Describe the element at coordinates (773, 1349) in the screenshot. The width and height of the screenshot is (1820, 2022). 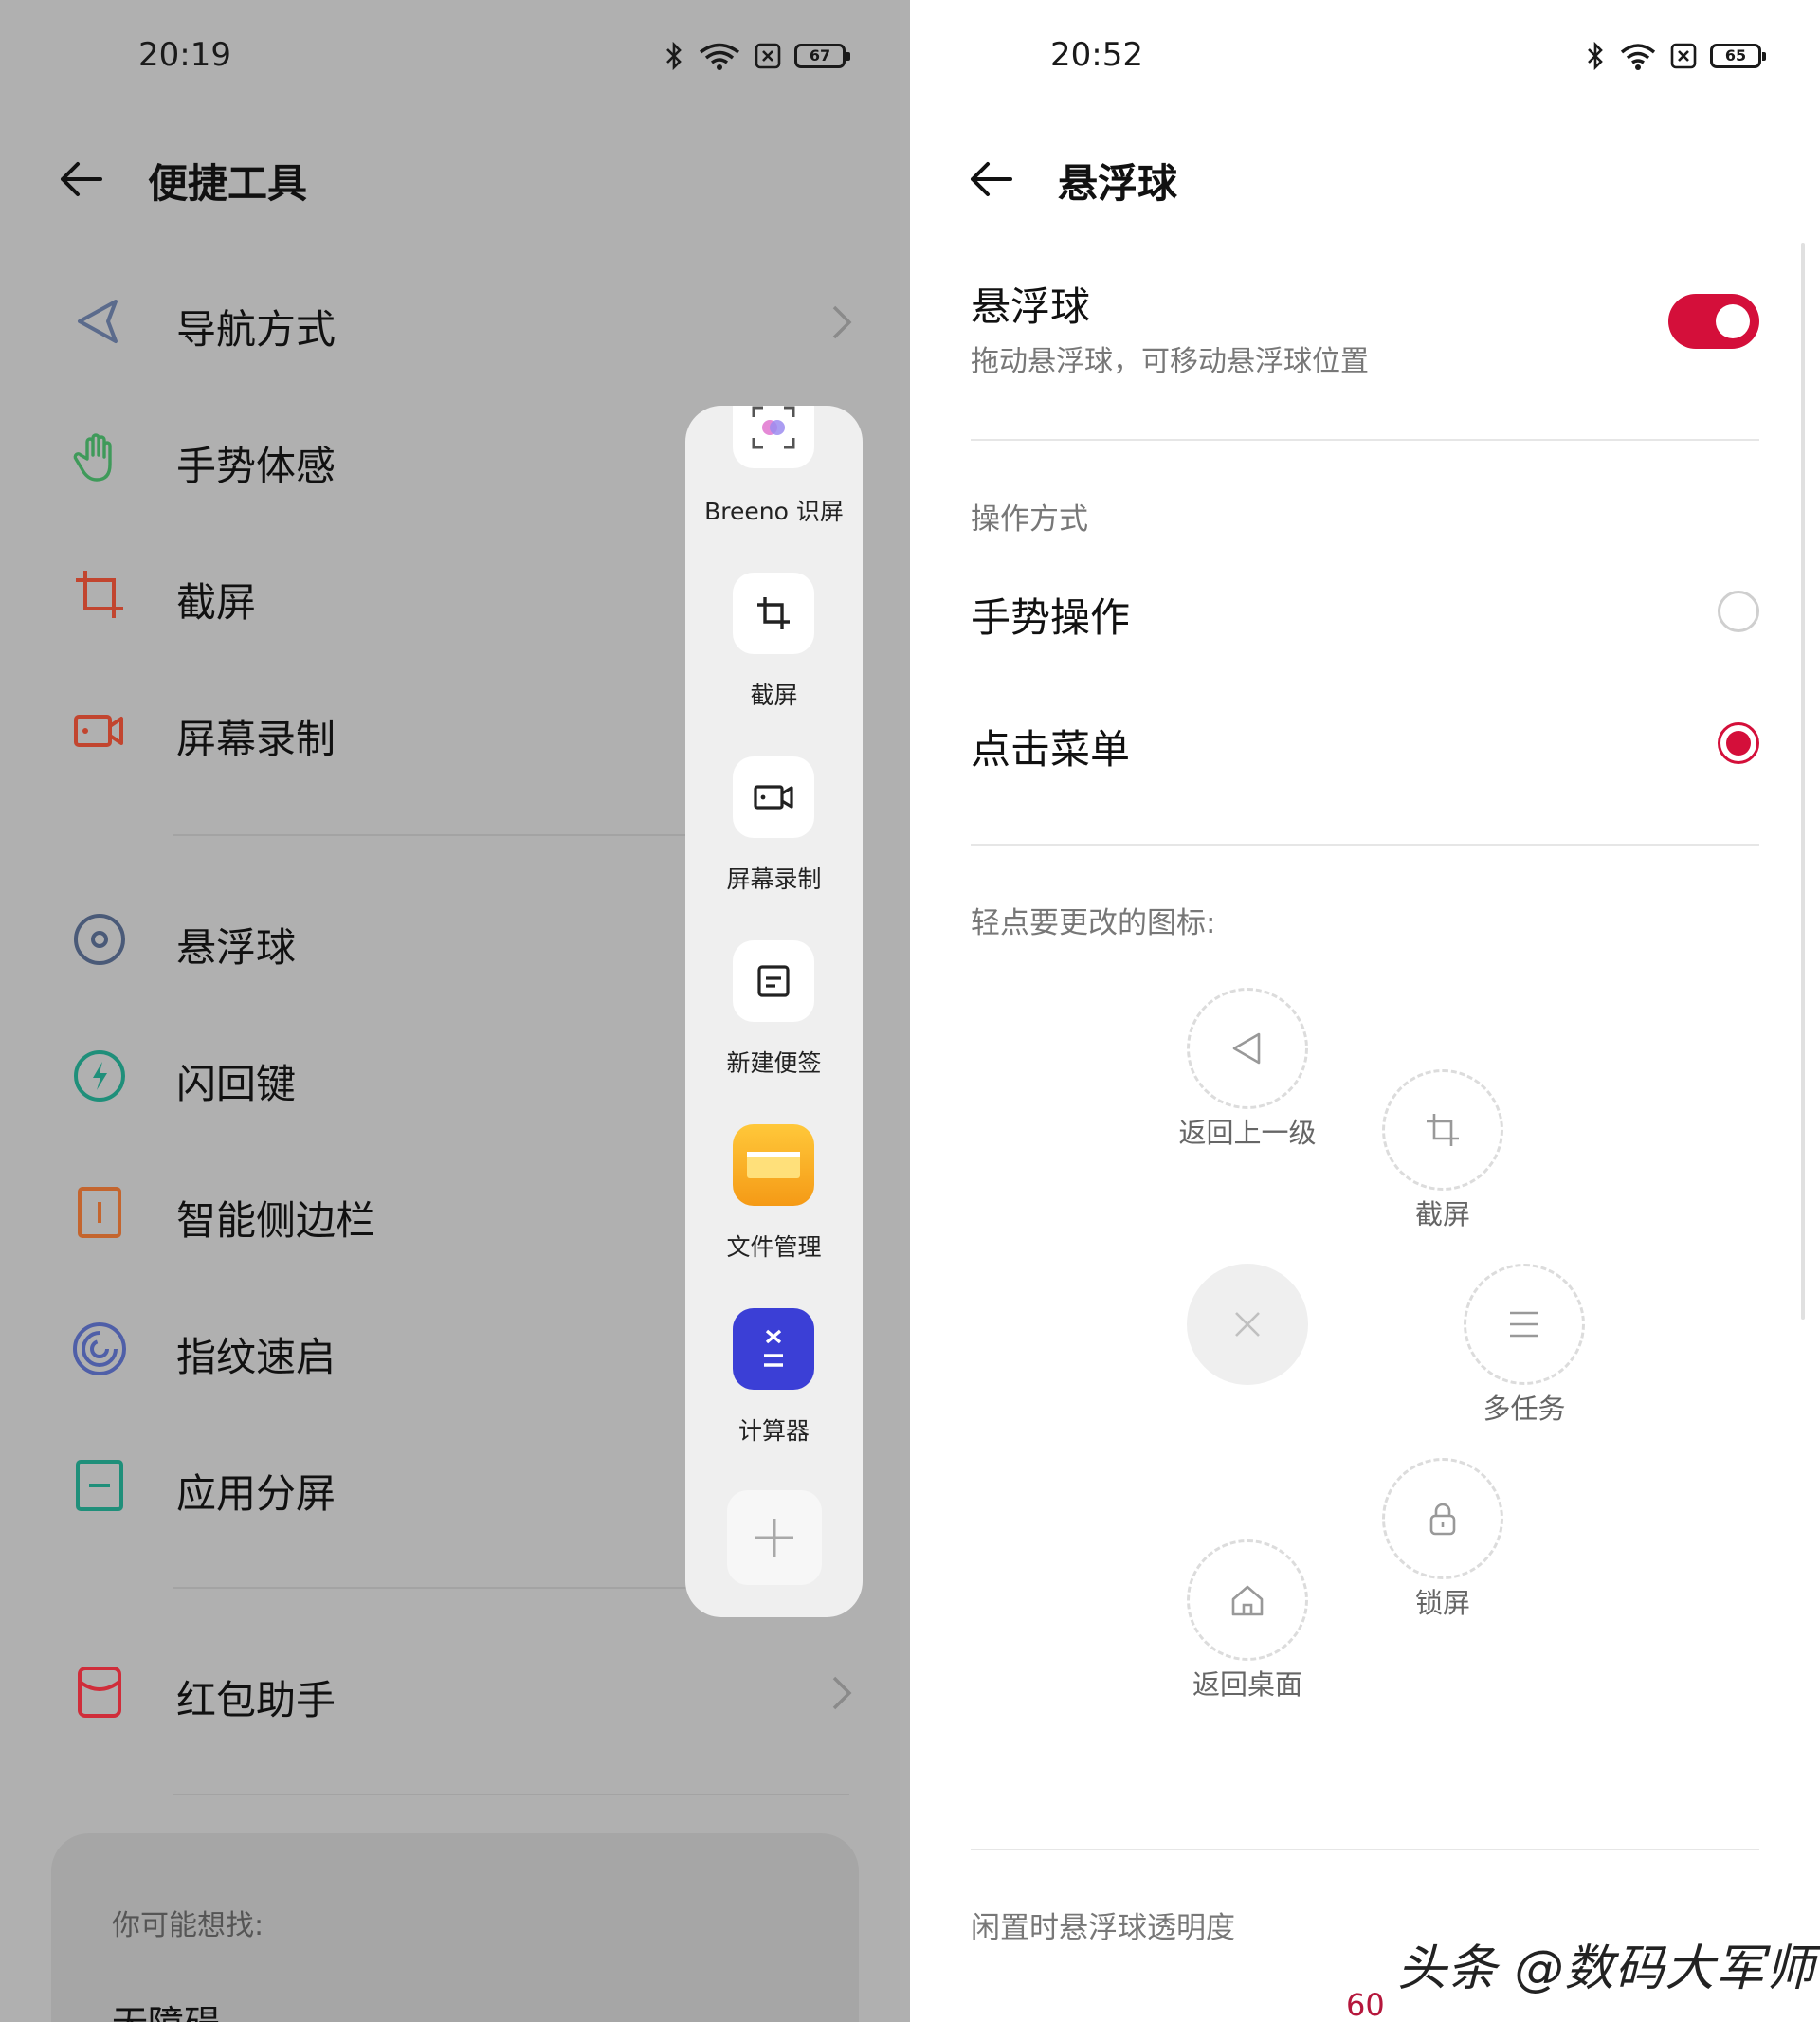
I see `calculator-icon` at that location.